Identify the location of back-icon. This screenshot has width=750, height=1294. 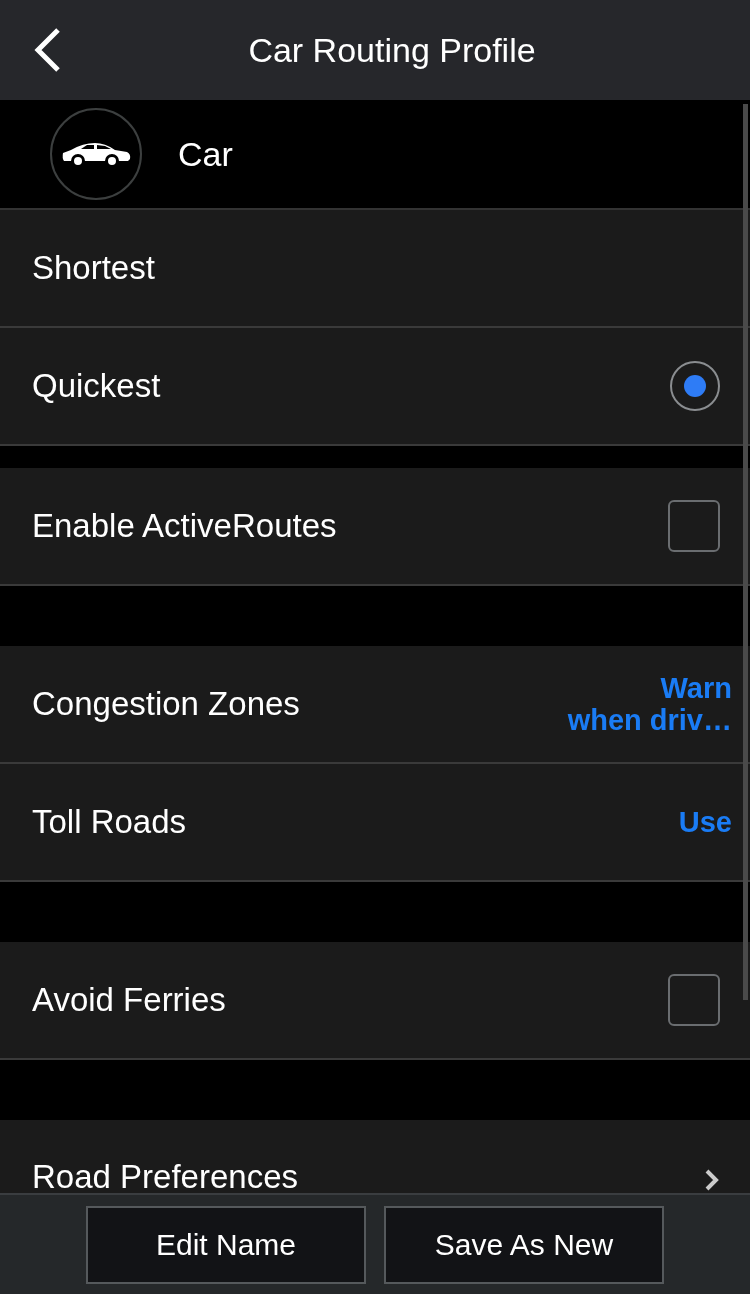
(47, 50).